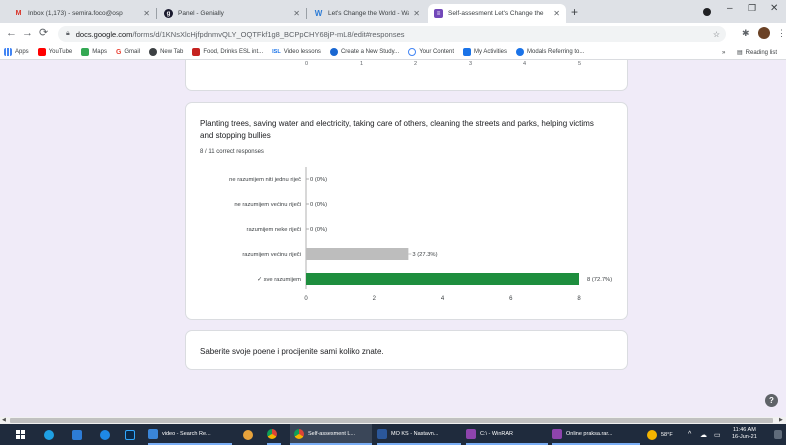  I want to click on quizlet-icon, so click(333, 52).